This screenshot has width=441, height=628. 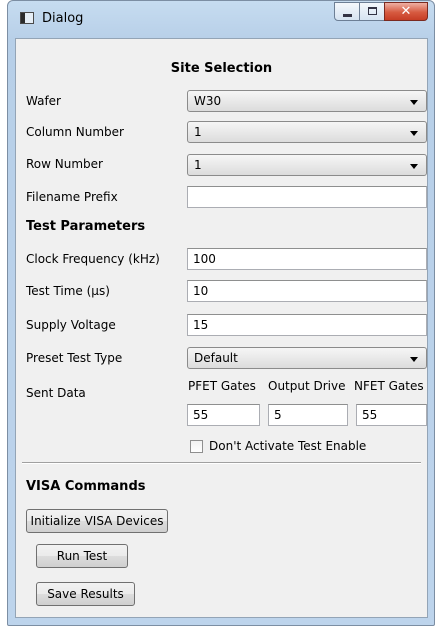 I want to click on maximize-icon, so click(x=372, y=11).